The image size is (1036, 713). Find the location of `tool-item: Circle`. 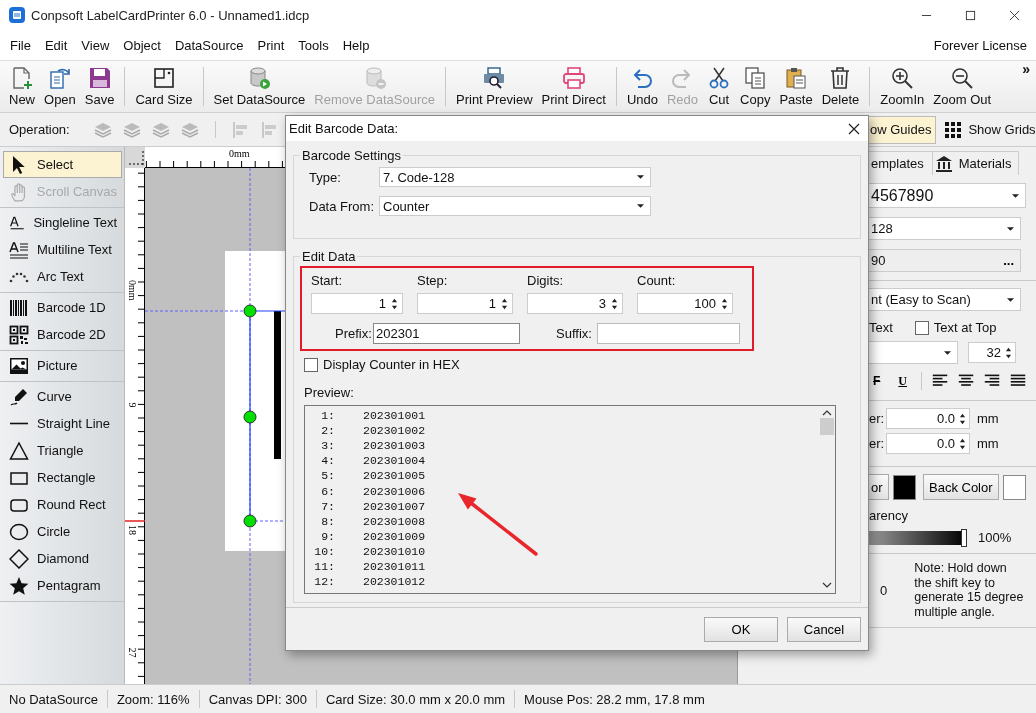

tool-item: Circle is located at coordinates (62, 531).